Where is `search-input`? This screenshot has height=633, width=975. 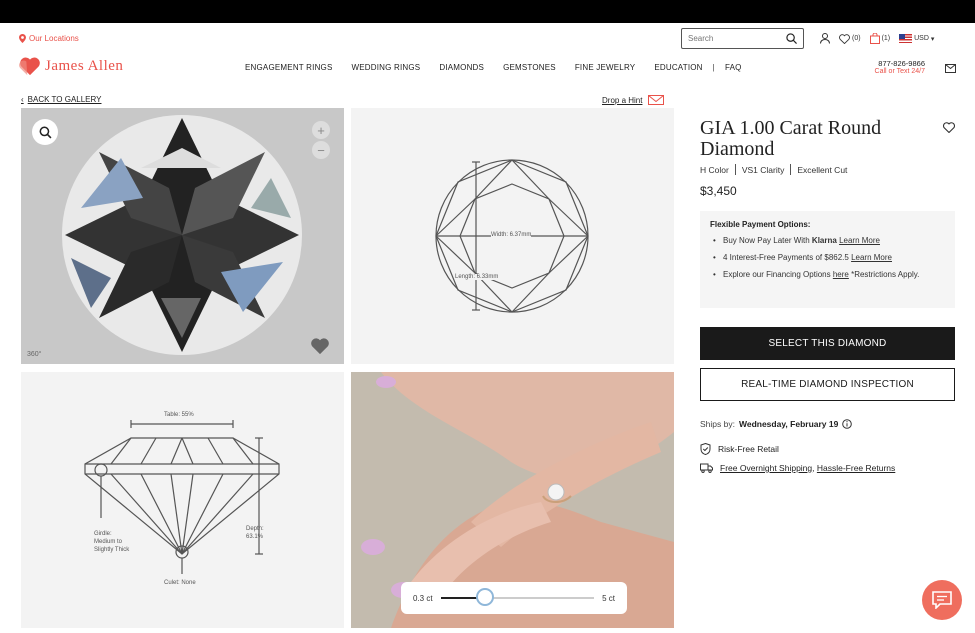
search-input is located at coordinates (735, 38).